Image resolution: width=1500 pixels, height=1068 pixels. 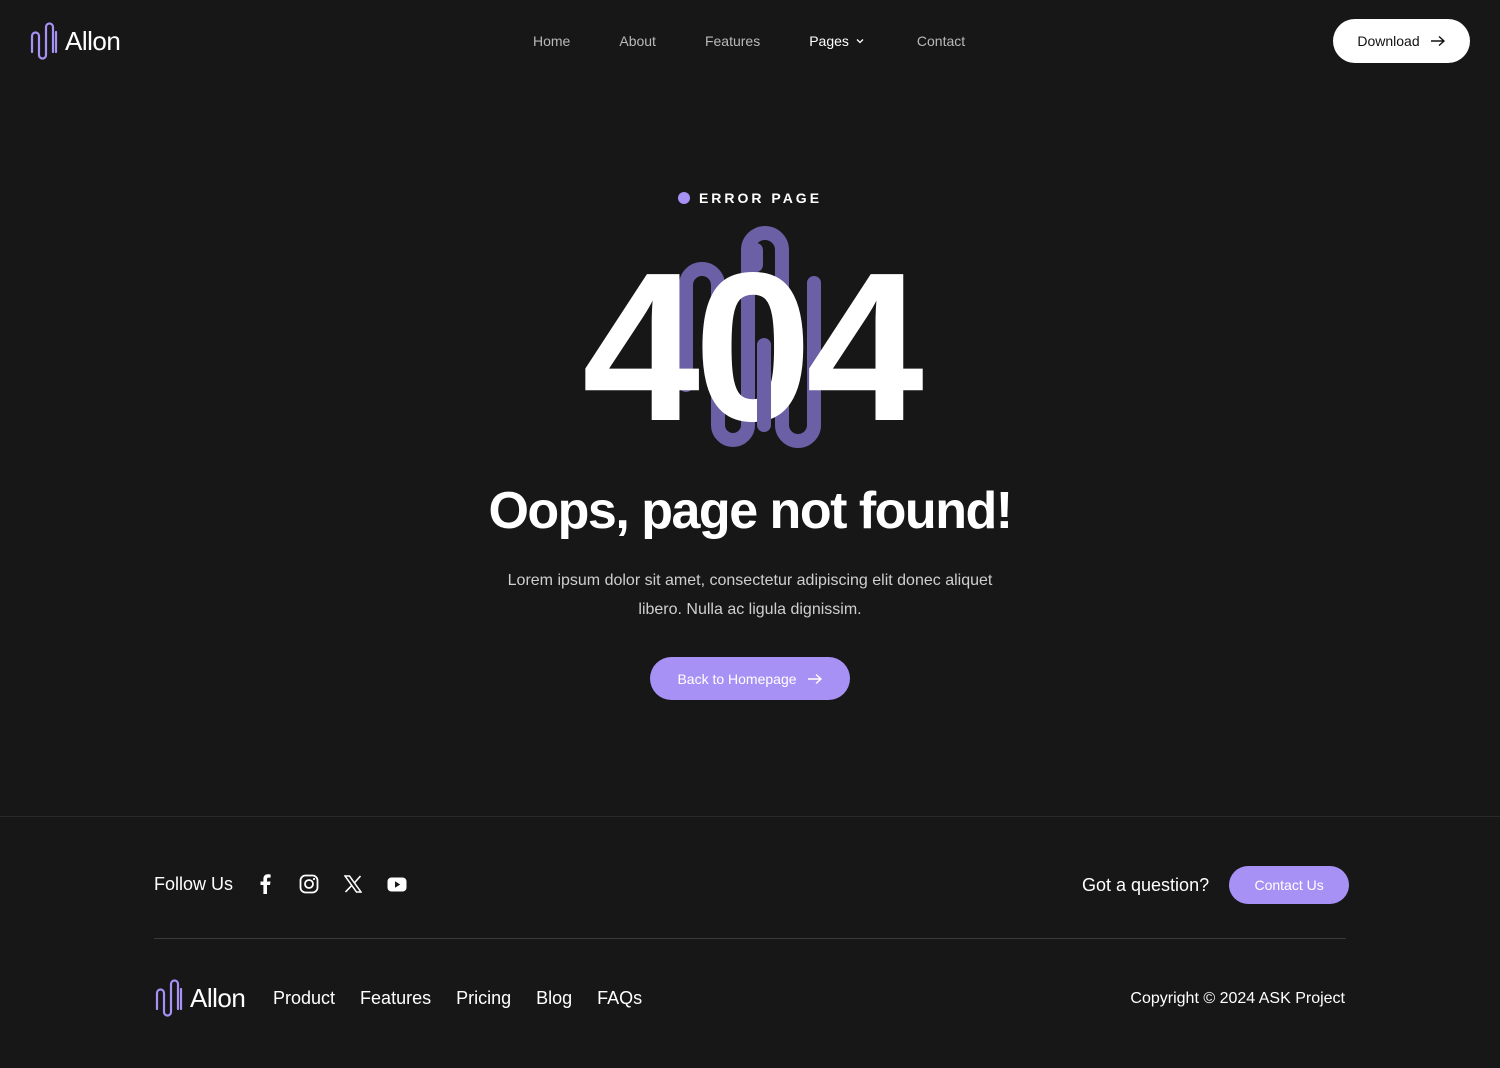 I want to click on youtube-icon, so click(x=397, y=884).